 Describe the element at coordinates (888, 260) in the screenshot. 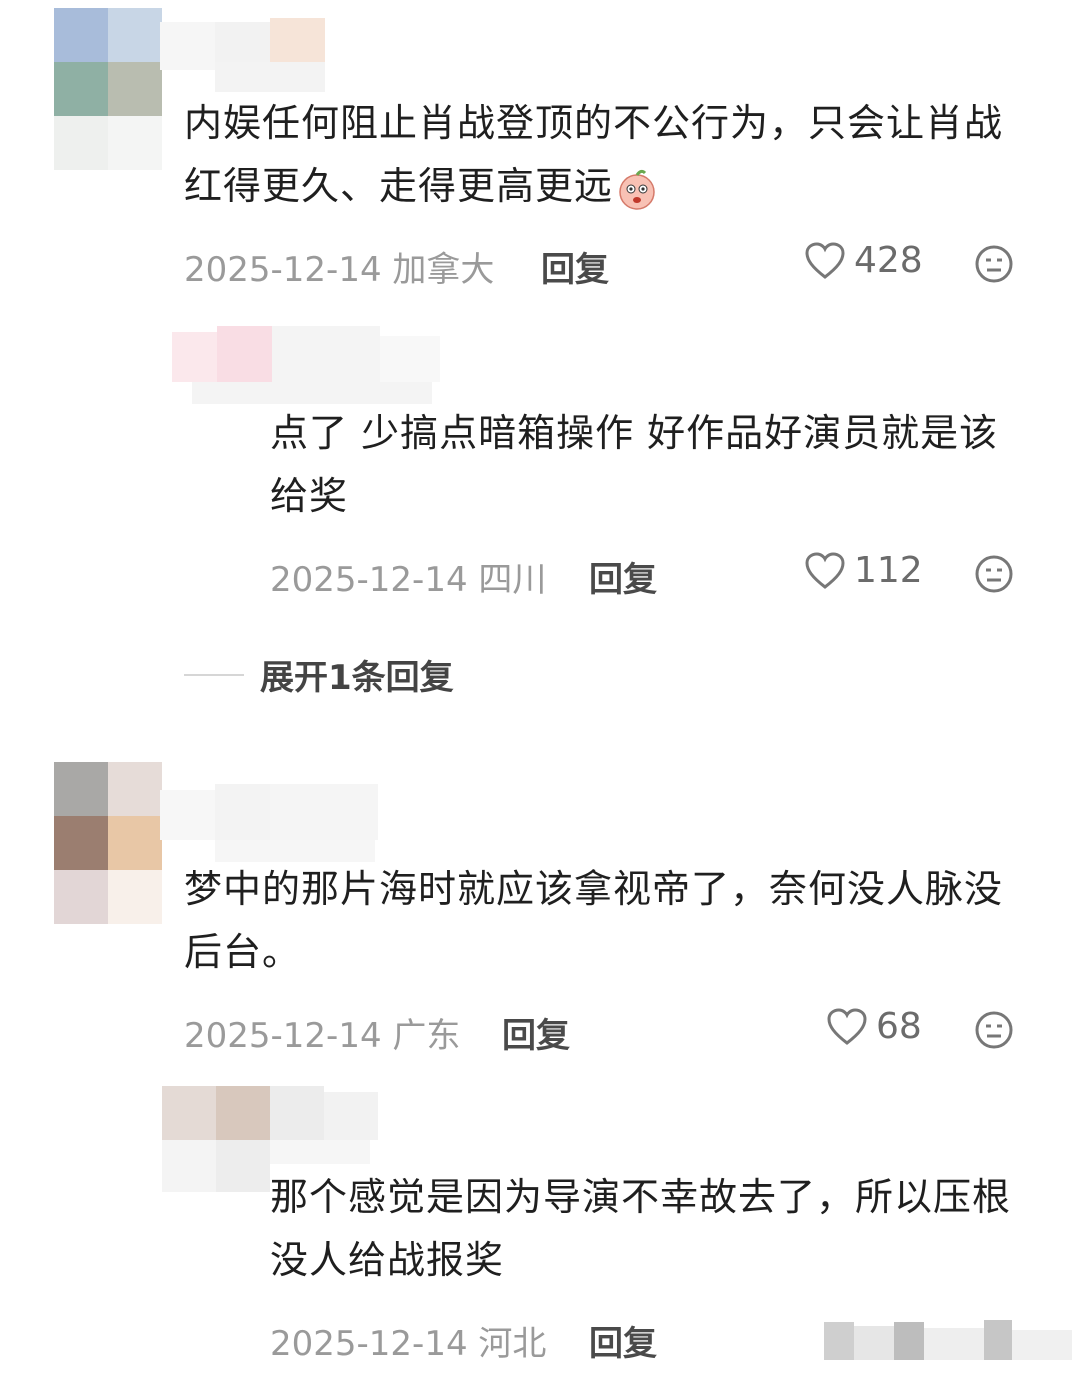

I see `like-count: 428` at that location.